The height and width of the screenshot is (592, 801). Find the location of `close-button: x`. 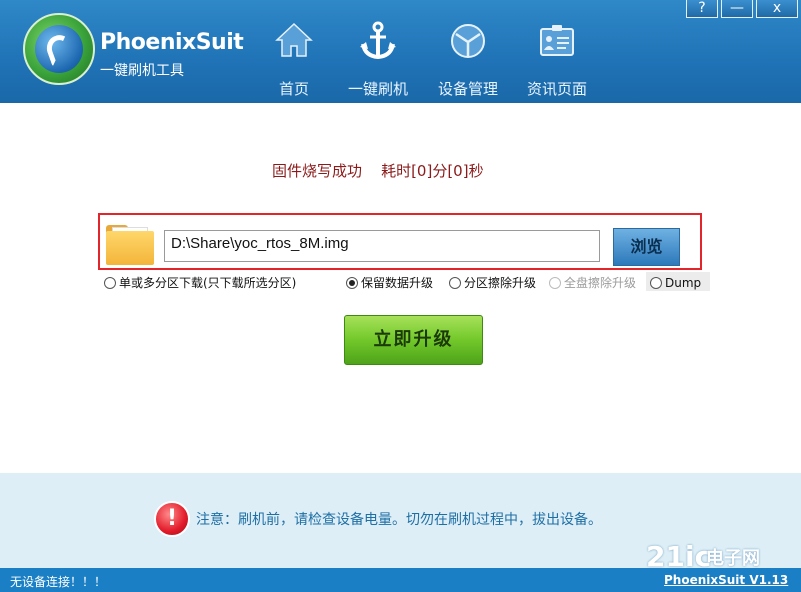

close-button: x is located at coordinates (777, 9).